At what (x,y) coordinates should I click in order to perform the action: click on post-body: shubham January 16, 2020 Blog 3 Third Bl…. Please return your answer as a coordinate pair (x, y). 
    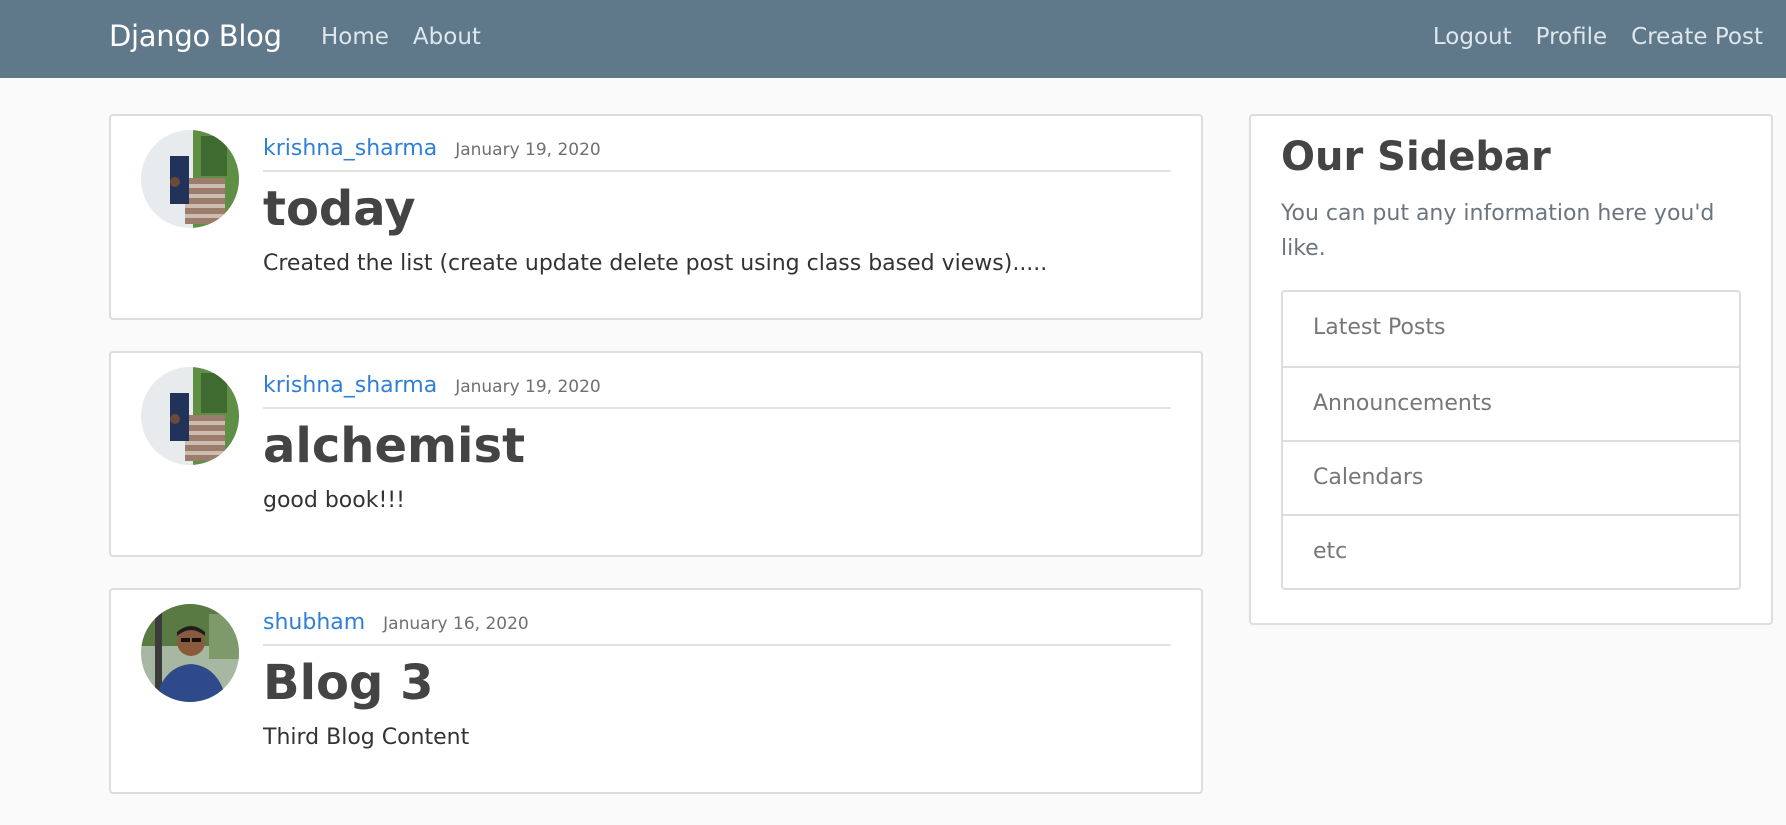
    Looking at the image, I should click on (717, 681).